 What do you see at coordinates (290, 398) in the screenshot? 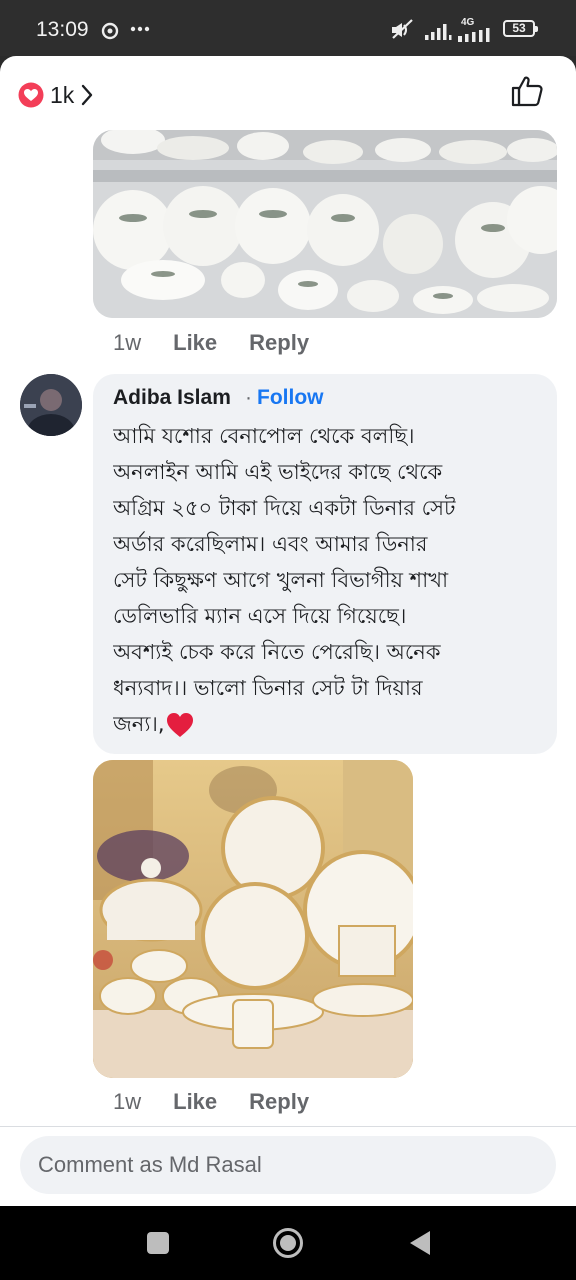
I see `follow-button: Follow` at bounding box center [290, 398].